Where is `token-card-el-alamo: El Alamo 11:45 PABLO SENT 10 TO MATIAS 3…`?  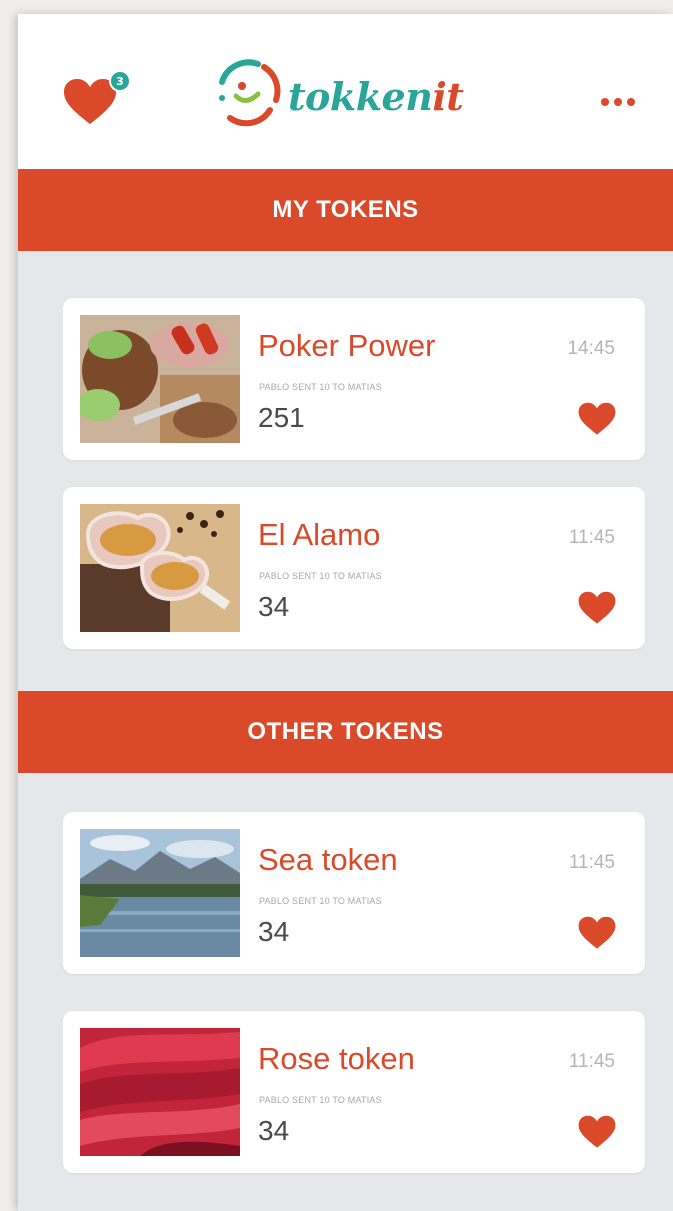
token-card-el-alamo: El Alamo 11:45 PABLO SENT 10 TO MATIAS 3… is located at coordinates (354, 568).